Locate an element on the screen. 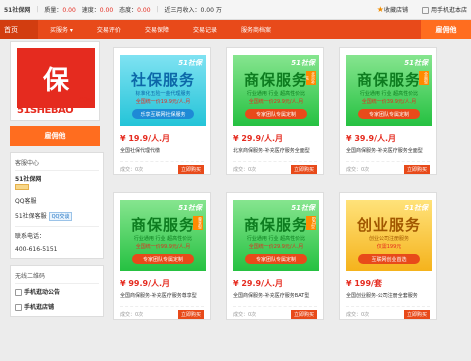 The width and height of the screenshot is (471, 361). qr-item-shop: 手机逛店铺 is located at coordinates (57, 306).